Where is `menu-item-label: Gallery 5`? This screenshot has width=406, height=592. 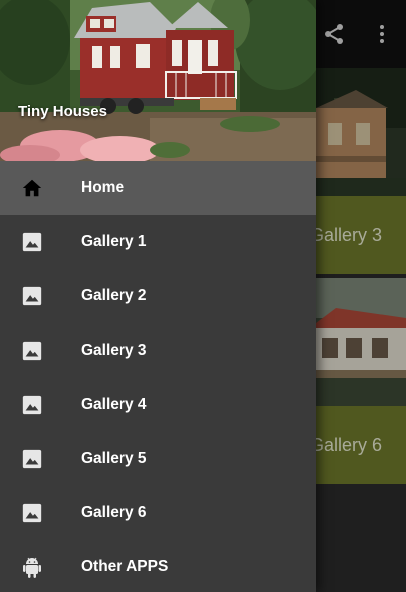 menu-item-label: Gallery 5 is located at coordinates (114, 459).